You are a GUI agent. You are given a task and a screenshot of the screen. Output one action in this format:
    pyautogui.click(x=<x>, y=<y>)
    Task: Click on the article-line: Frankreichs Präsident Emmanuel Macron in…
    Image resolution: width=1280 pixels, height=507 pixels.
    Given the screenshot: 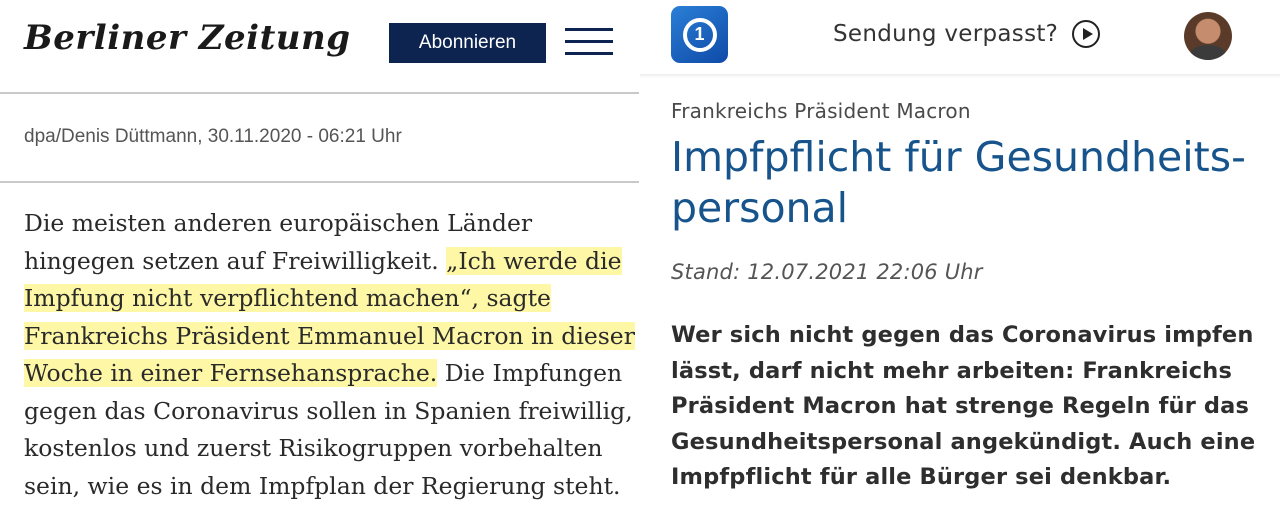 What is the action you would take?
    pyautogui.click(x=329, y=337)
    